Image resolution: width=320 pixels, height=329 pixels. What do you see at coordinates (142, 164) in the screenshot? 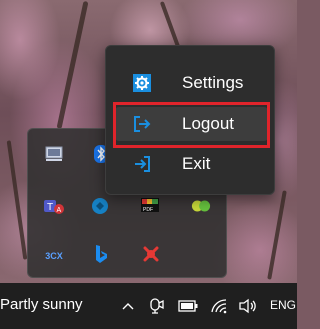
I see `exit-icon` at bounding box center [142, 164].